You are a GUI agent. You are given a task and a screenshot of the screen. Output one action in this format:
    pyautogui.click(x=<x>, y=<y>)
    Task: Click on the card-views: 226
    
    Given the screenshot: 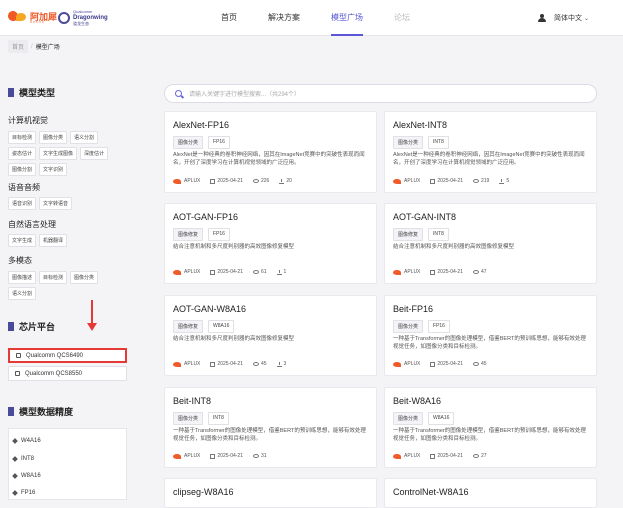 What is the action you would take?
    pyautogui.click(x=265, y=181)
    